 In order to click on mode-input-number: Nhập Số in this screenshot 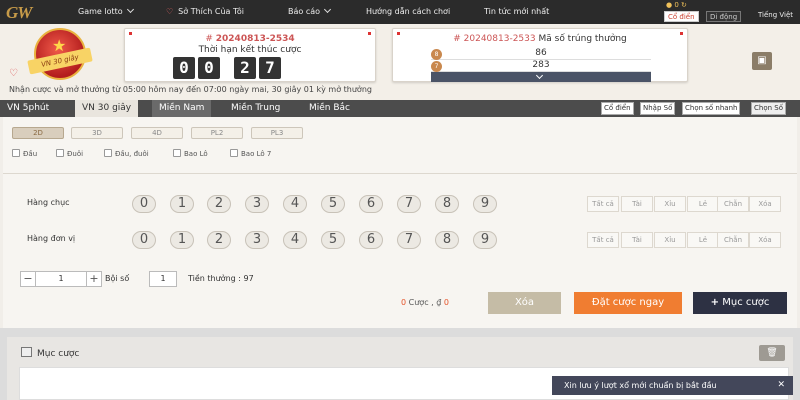, I will do `click(658, 108)`.